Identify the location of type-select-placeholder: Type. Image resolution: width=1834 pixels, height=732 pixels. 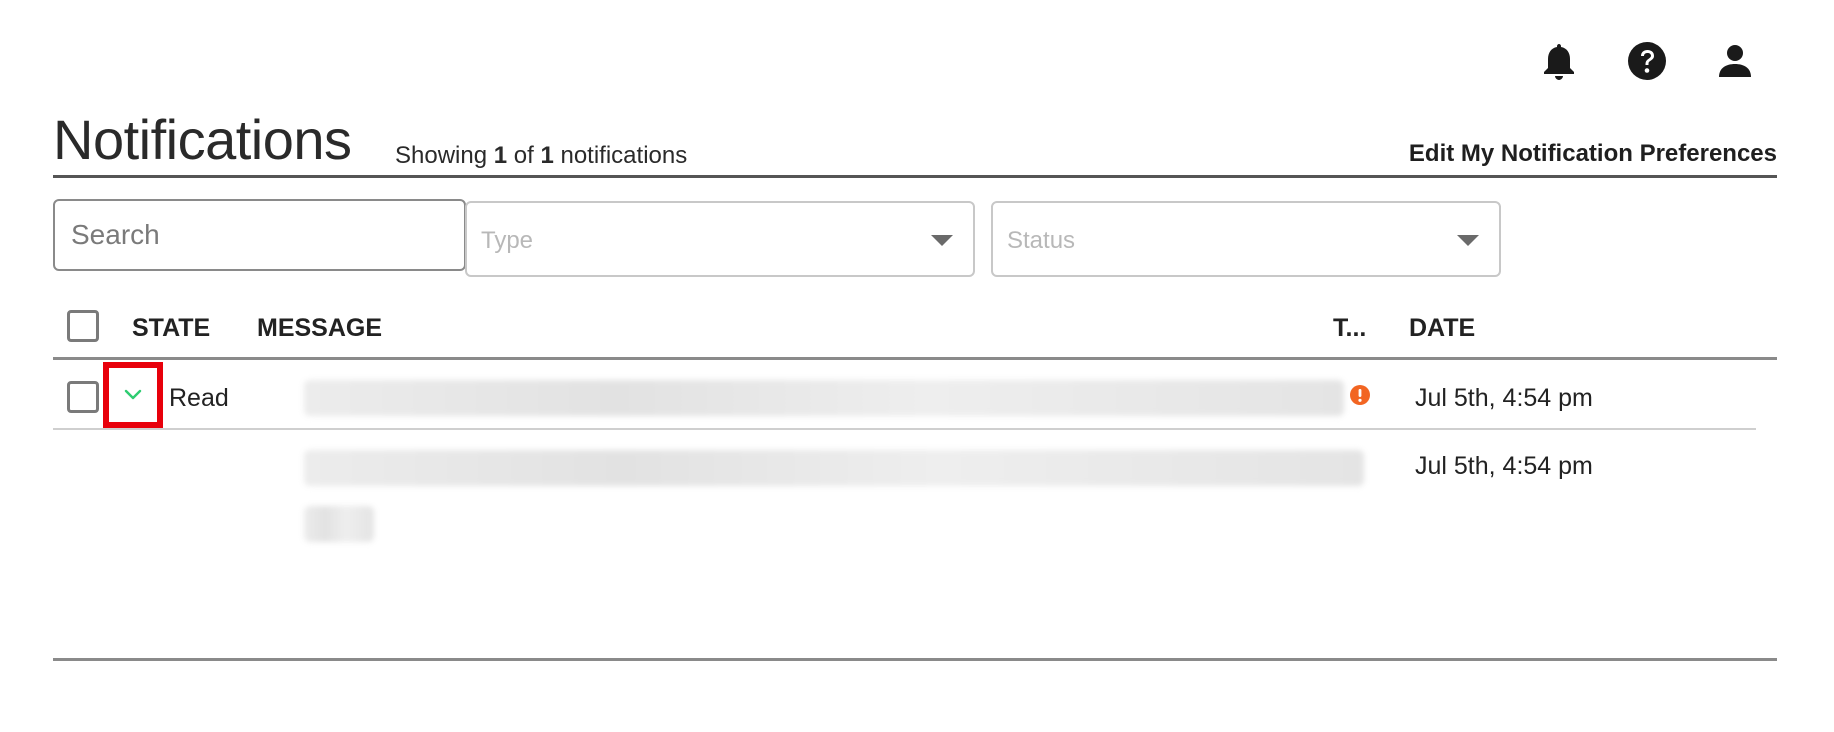
(507, 240).